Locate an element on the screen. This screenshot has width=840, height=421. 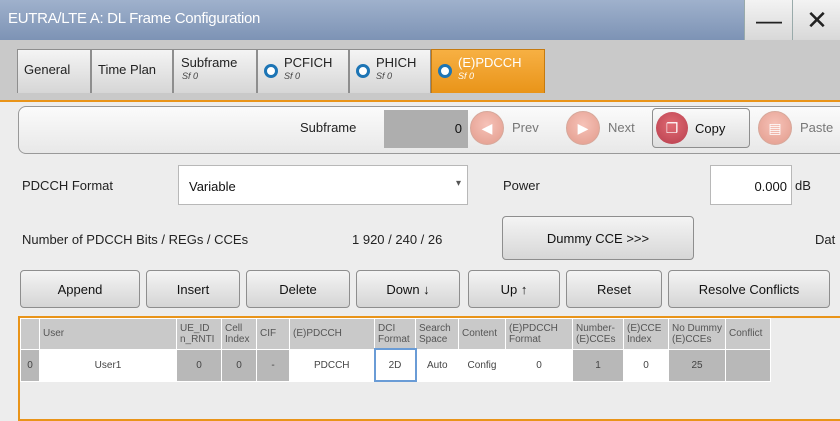
tab-label: PHICH is located at coordinates (396, 62).